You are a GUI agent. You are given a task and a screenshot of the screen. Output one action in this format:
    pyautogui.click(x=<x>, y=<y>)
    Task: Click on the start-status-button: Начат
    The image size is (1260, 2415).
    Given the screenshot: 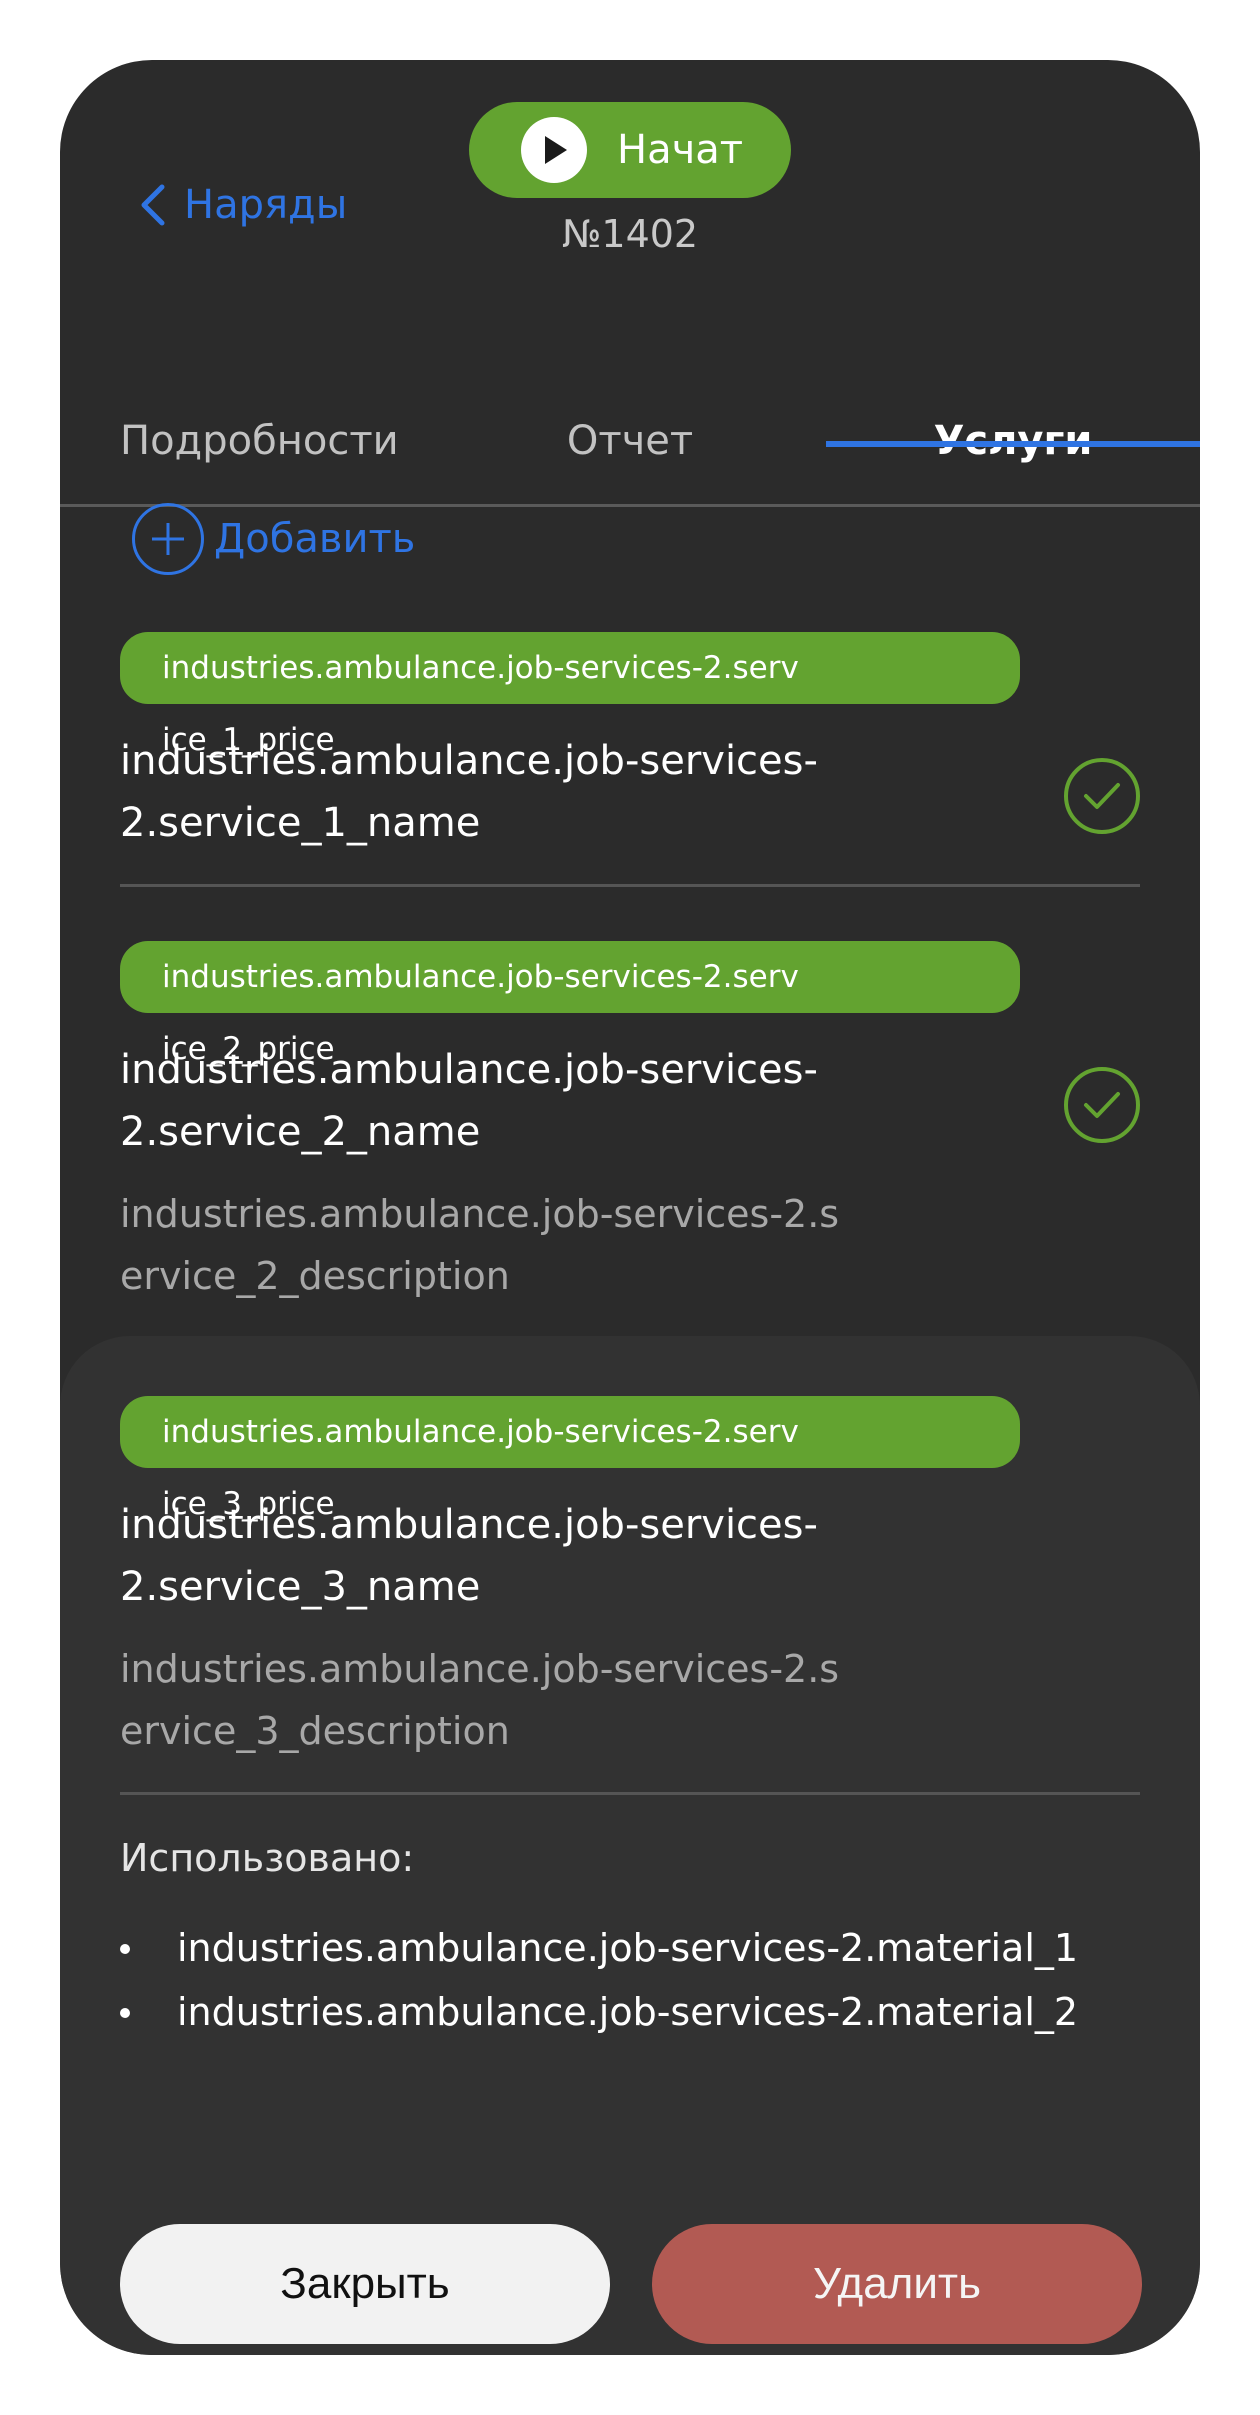 What is the action you would take?
    pyautogui.click(x=630, y=150)
    